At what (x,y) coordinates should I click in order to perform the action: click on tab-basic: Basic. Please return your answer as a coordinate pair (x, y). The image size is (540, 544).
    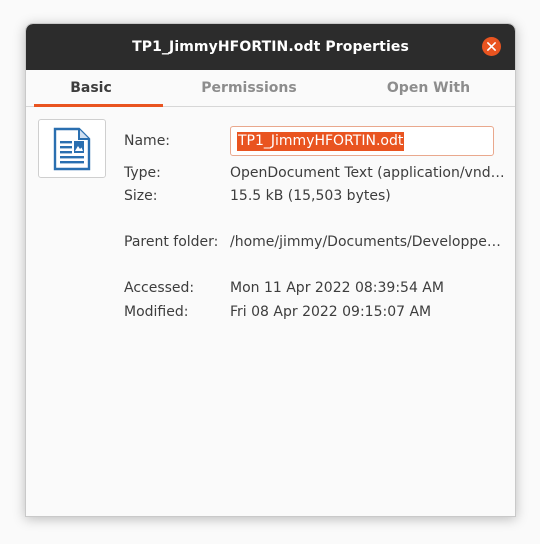
    Looking at the image, I should click on (94, 88).